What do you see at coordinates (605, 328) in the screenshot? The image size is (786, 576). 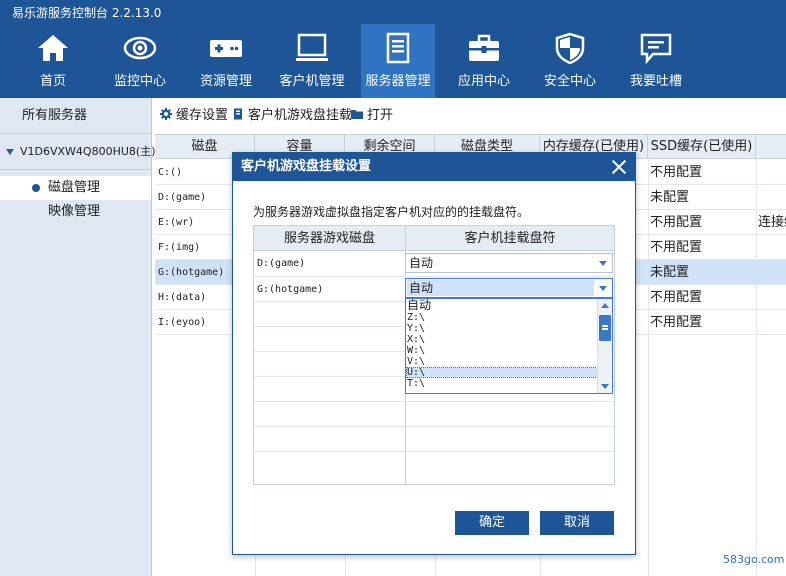 I see `scrollbar-thumb` at bounding box center [605, 328].